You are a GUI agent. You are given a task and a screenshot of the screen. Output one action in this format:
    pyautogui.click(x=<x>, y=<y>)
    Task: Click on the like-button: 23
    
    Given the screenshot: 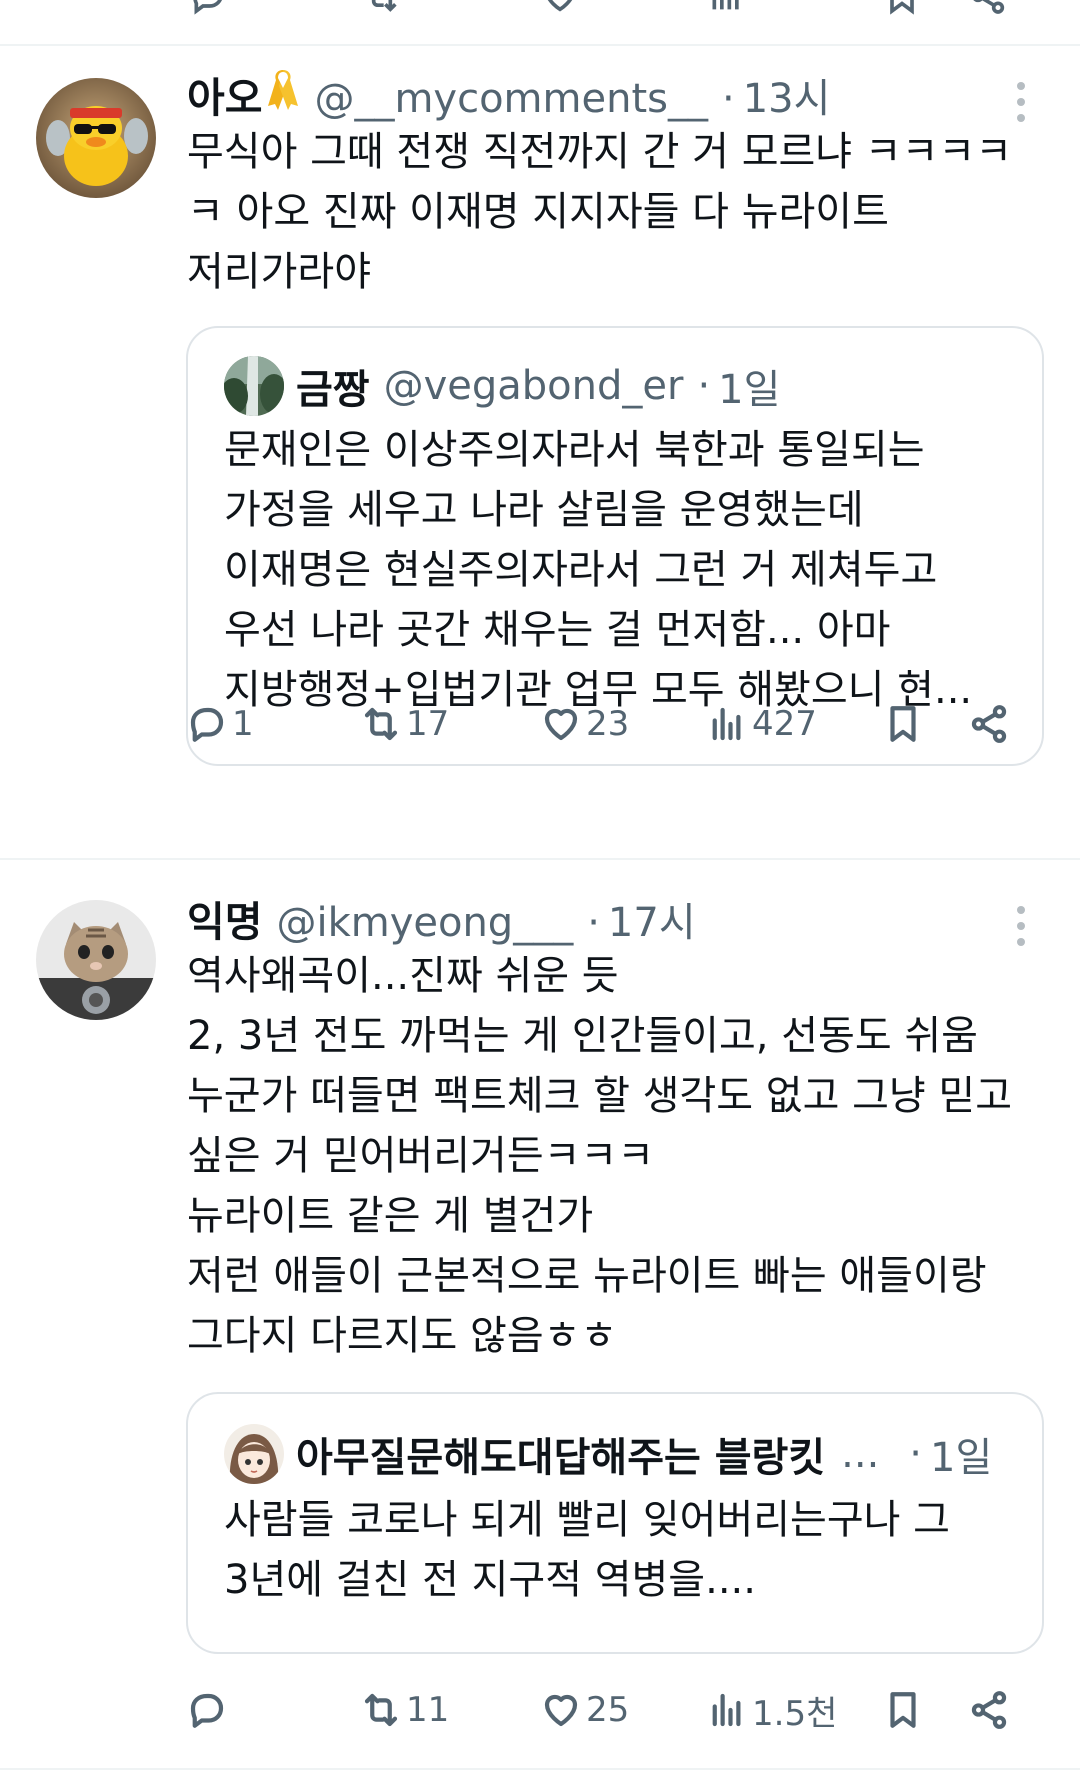 What is the action you would take?
    pyautogui.click(x=584, y=724)
    